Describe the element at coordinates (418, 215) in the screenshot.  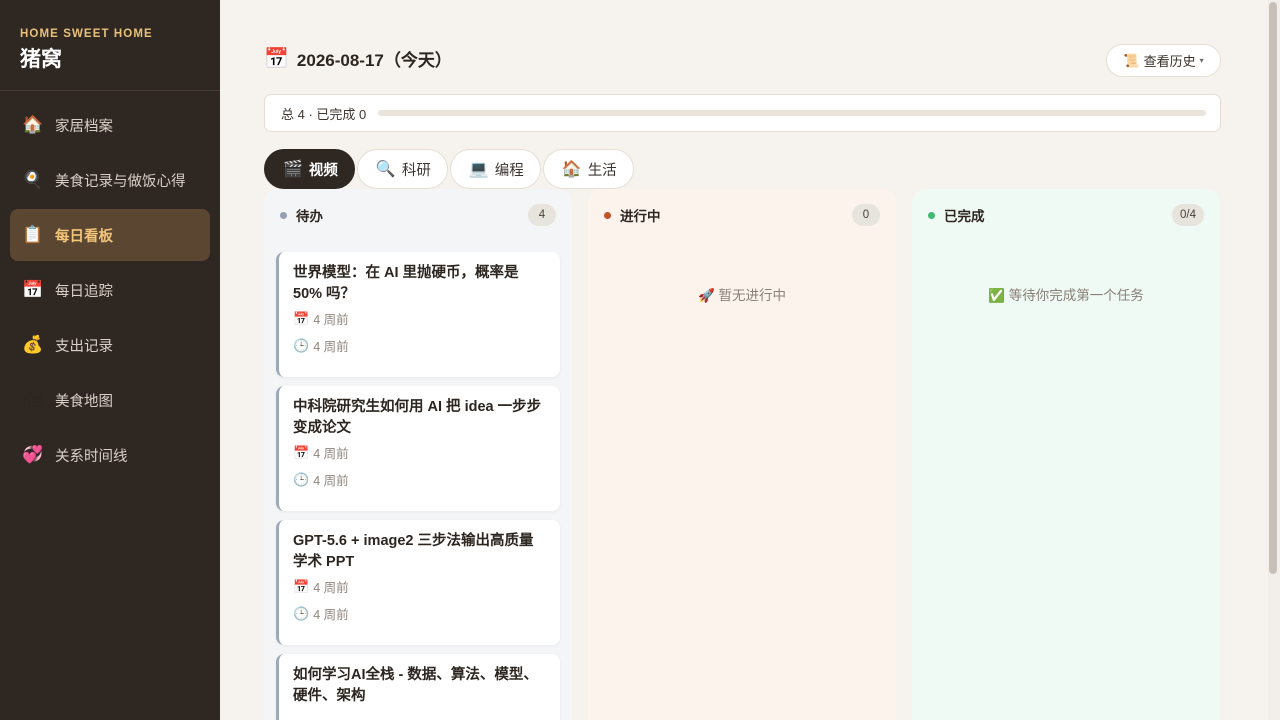
I see `column-header: 待办 4` at that location.